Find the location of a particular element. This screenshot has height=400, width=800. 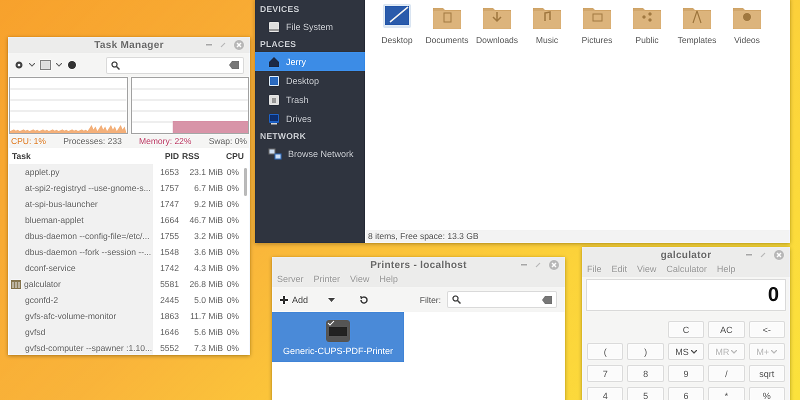

memory-usage: Memory: 22% is located at coordinates (165, 141).